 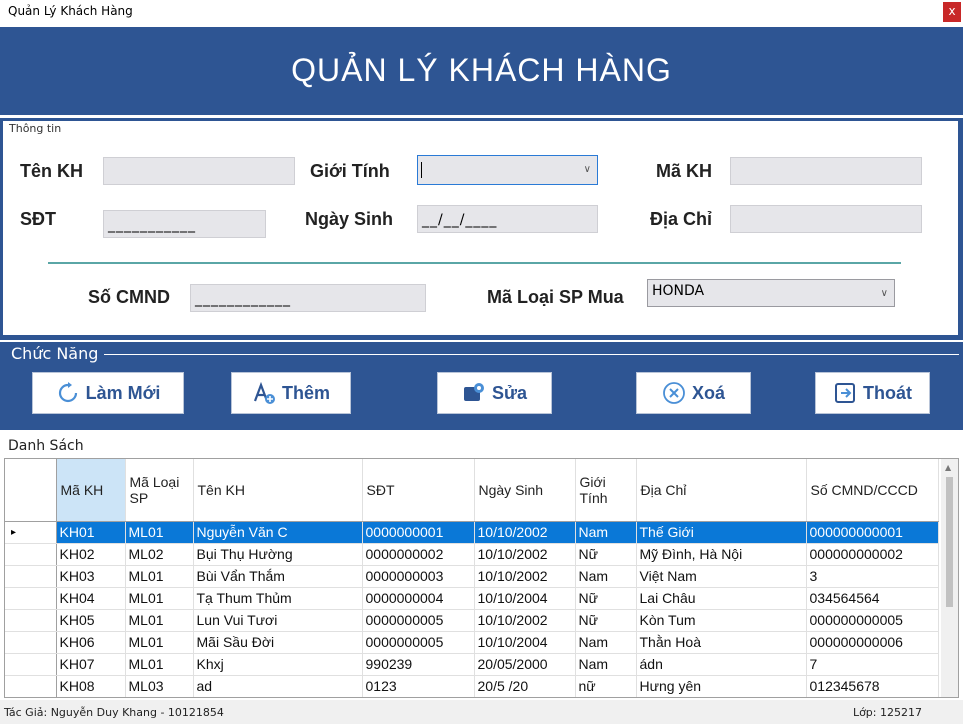 I want to click on table-cell: Việt Nam, so click(x=721, y=576).